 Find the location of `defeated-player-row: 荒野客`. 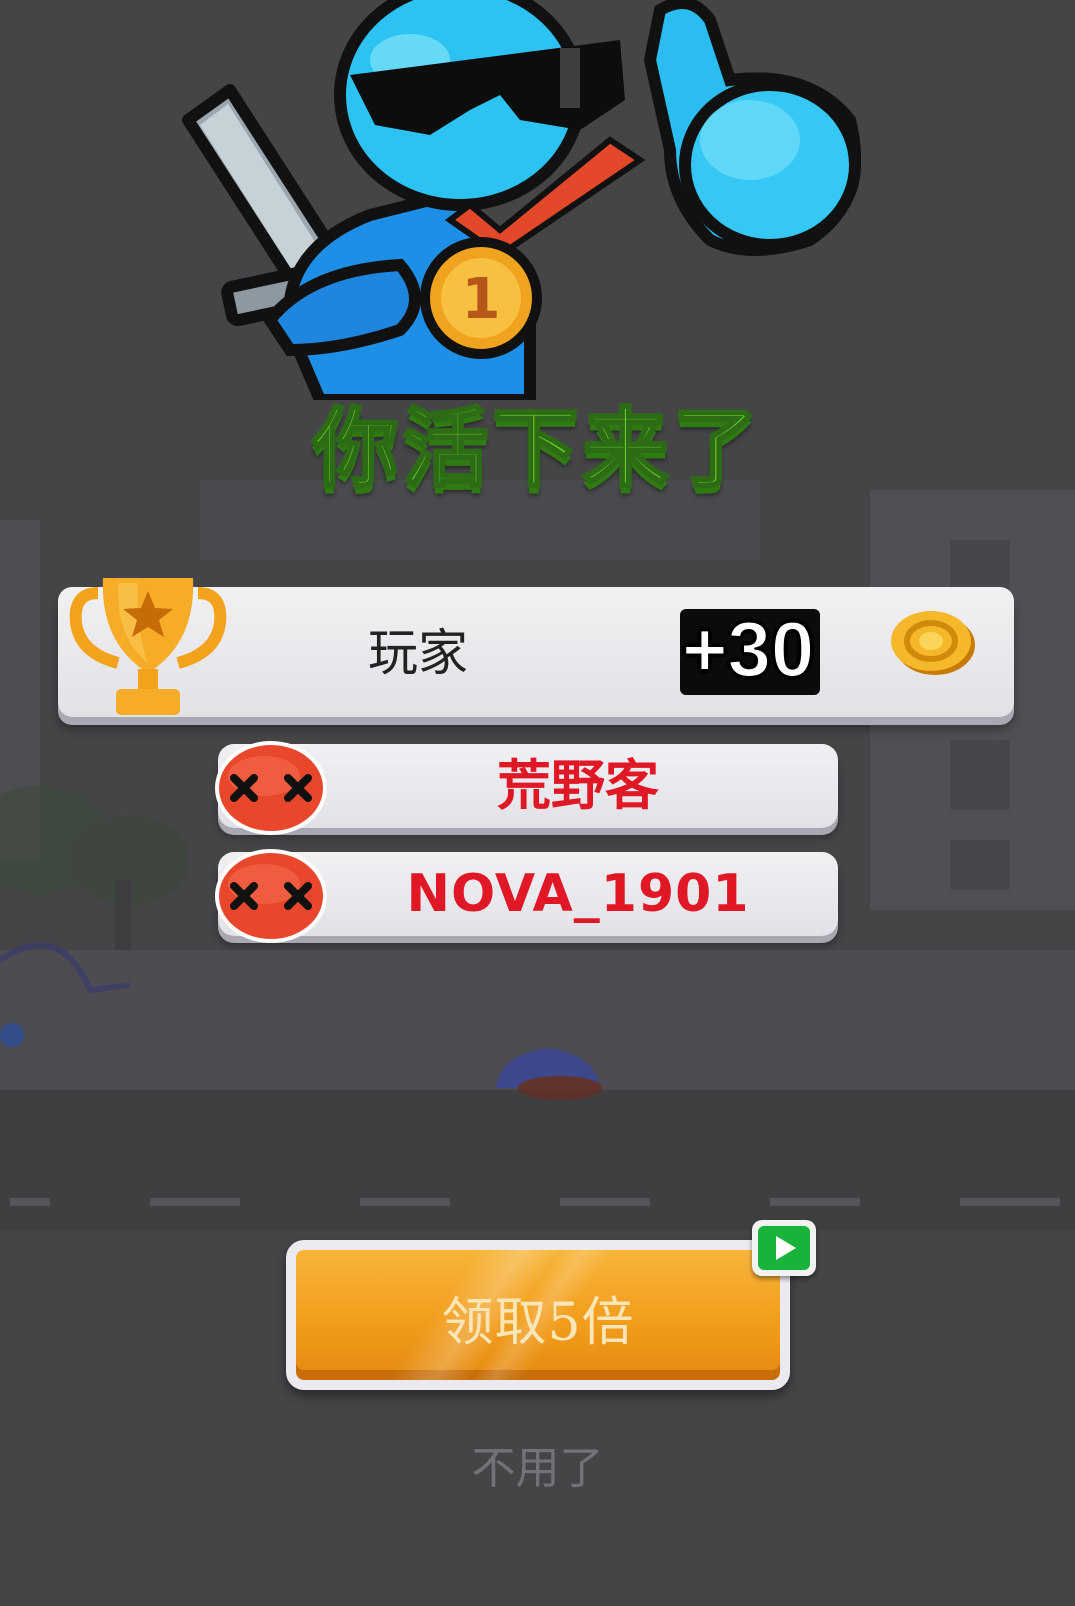

defeated-player-row: 荒野客 is located at coordinates (526, 788).